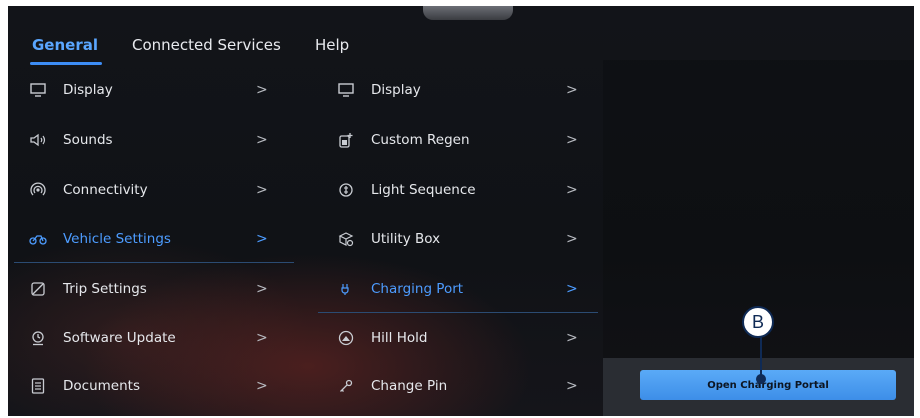 The height and width of the screenshot is (418, 920). Describe the element at coordinates (399, 338) in the screenshot. I see `menu-item-label: Hill Hold` at that location.